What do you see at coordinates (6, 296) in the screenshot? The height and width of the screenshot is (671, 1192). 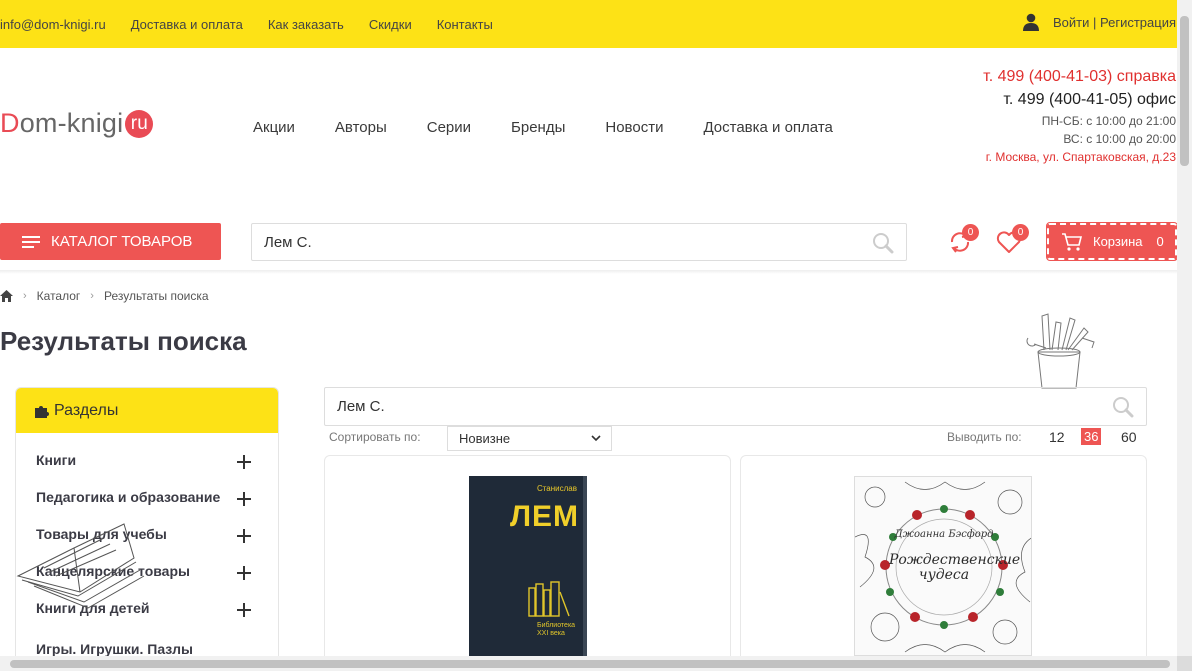 I see `home-icon` at bounding box center [6, 296].